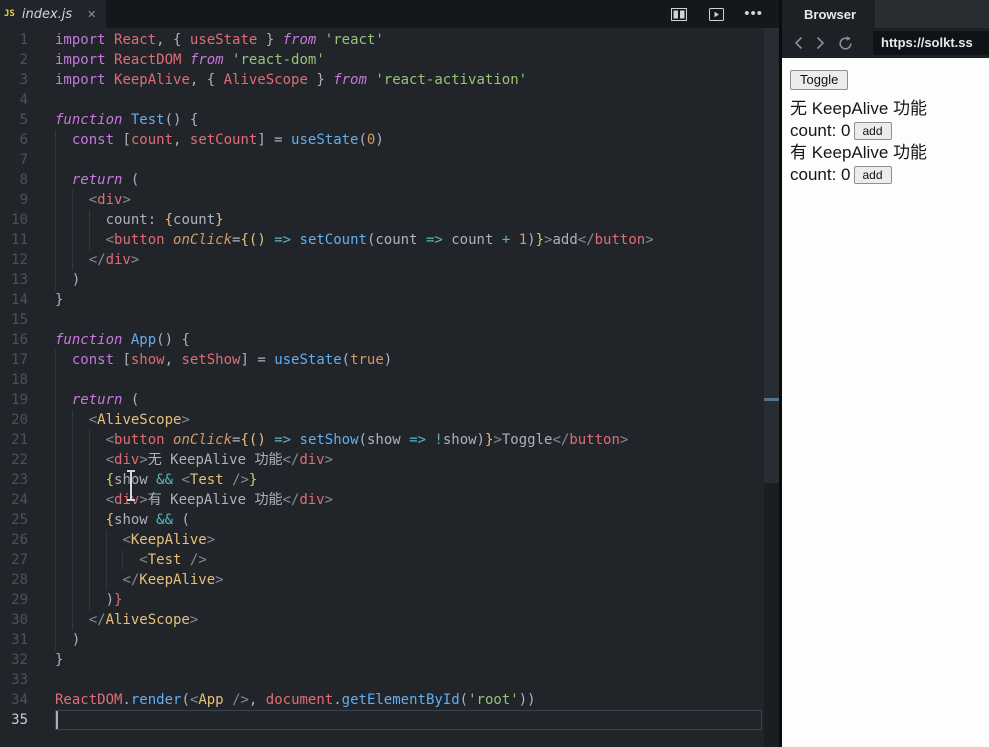 The width and height of the screenshot is (989, 747). I want to click on line-number: 14, so click(19, 300).